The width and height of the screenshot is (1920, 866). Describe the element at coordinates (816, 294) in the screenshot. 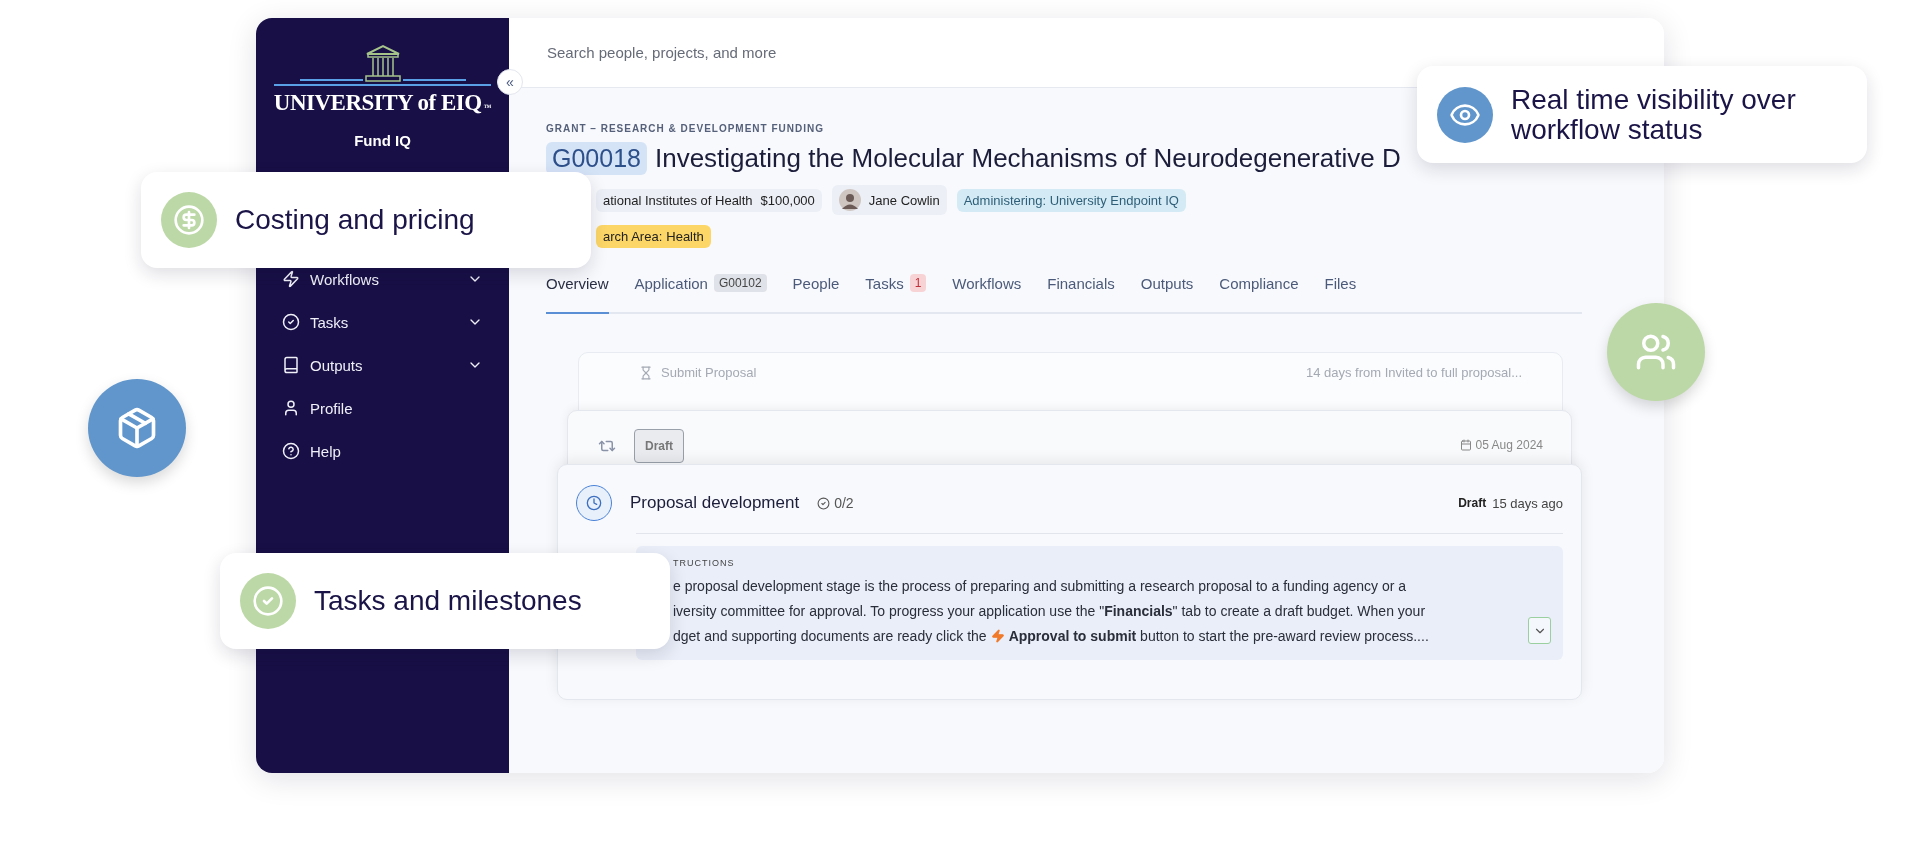

I see `tab: People` at that location.